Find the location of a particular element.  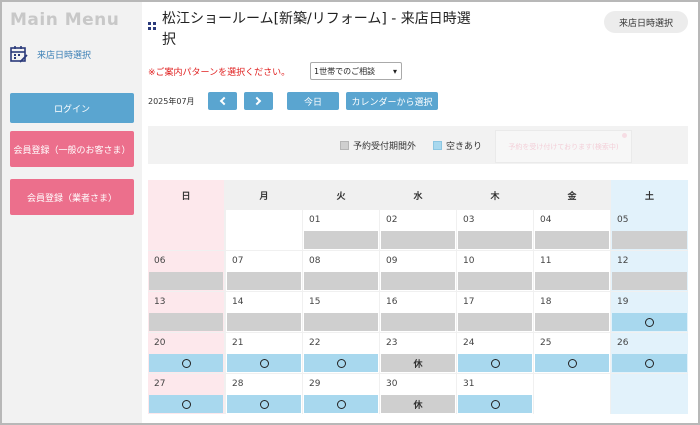

calendar-day-cell: 26 is located at coordinates (649, 353).